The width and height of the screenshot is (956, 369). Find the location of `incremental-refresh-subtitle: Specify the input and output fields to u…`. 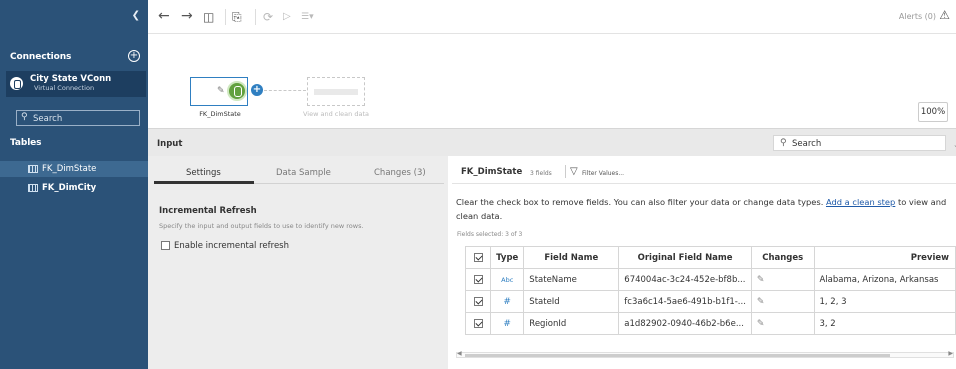

incremental-refresh-subtitle: Specify the input and output fields to u… is located at coordinates (261, 226).